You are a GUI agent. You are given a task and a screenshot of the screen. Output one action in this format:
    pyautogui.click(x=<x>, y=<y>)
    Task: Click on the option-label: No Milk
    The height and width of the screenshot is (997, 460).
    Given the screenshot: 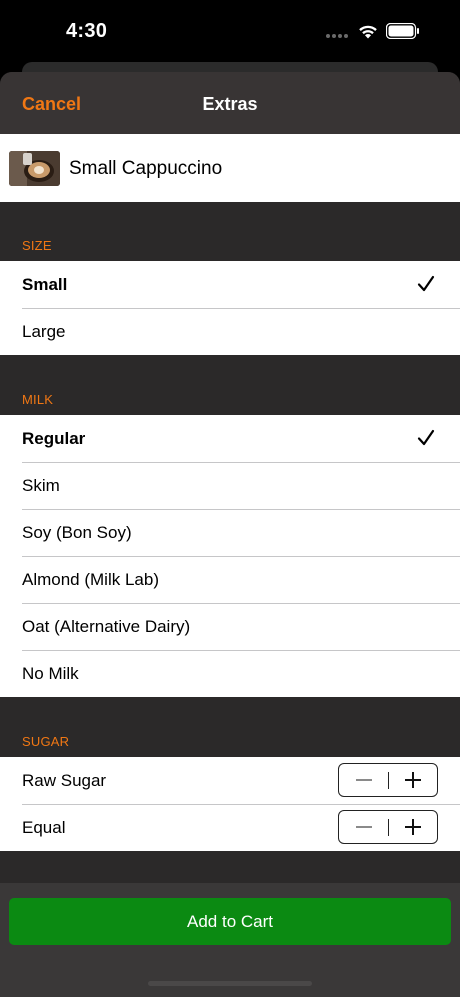 What is the action you would take?
    pyautogui.click(x=50, y=673)
    